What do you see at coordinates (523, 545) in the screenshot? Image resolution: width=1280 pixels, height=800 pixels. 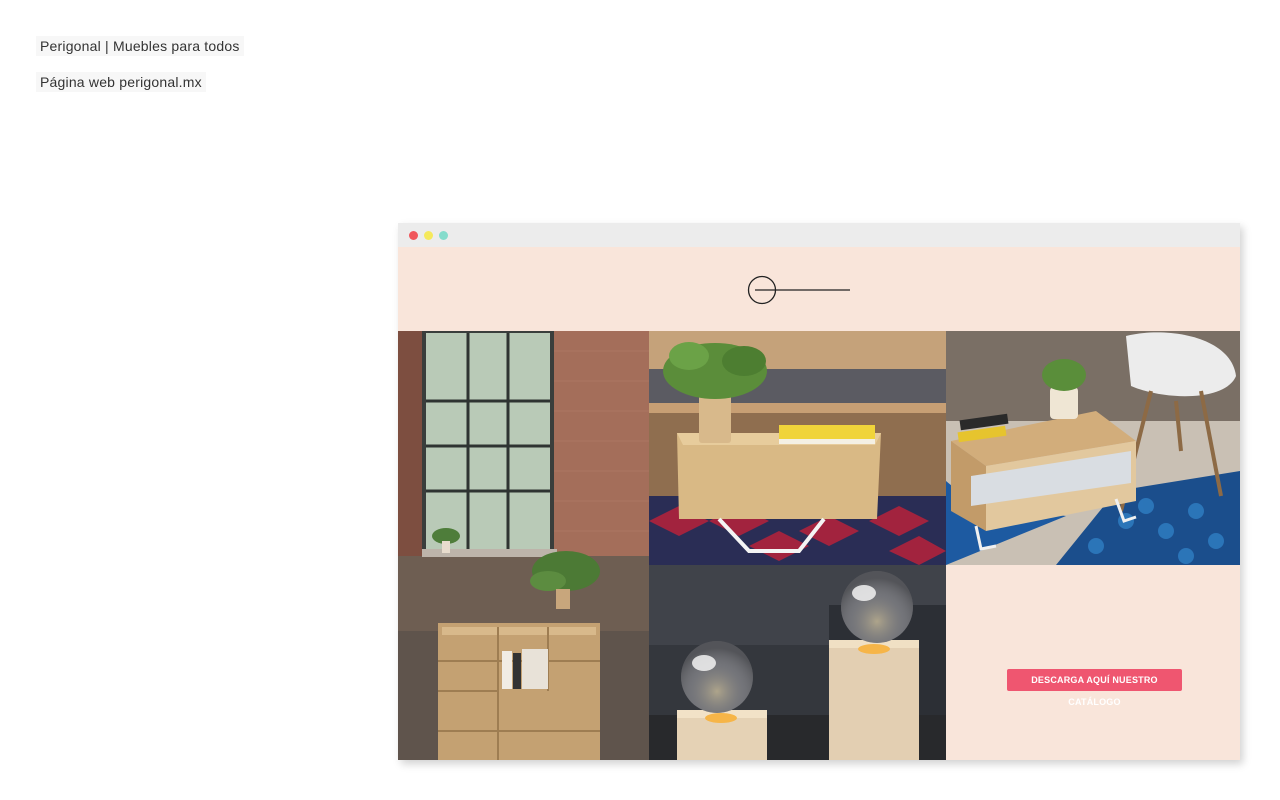 I see `shelf-window-photo` at bounding box center [523, 545].